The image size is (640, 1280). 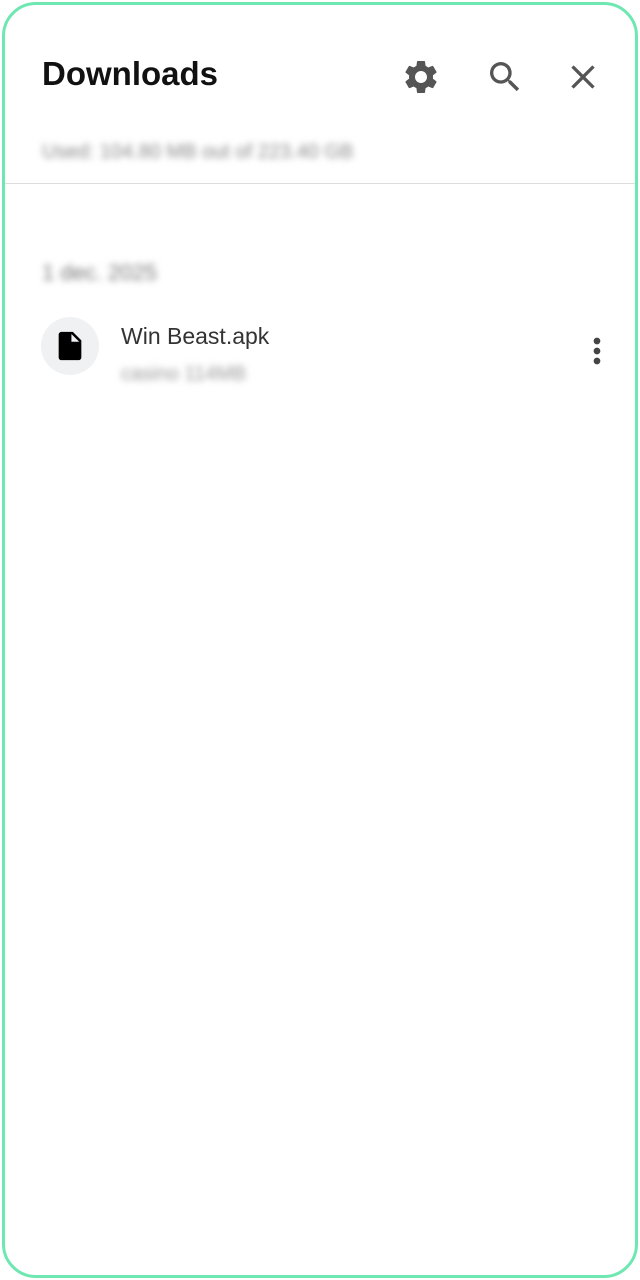 I want to click on header-divider, so click(x=320, y=183).